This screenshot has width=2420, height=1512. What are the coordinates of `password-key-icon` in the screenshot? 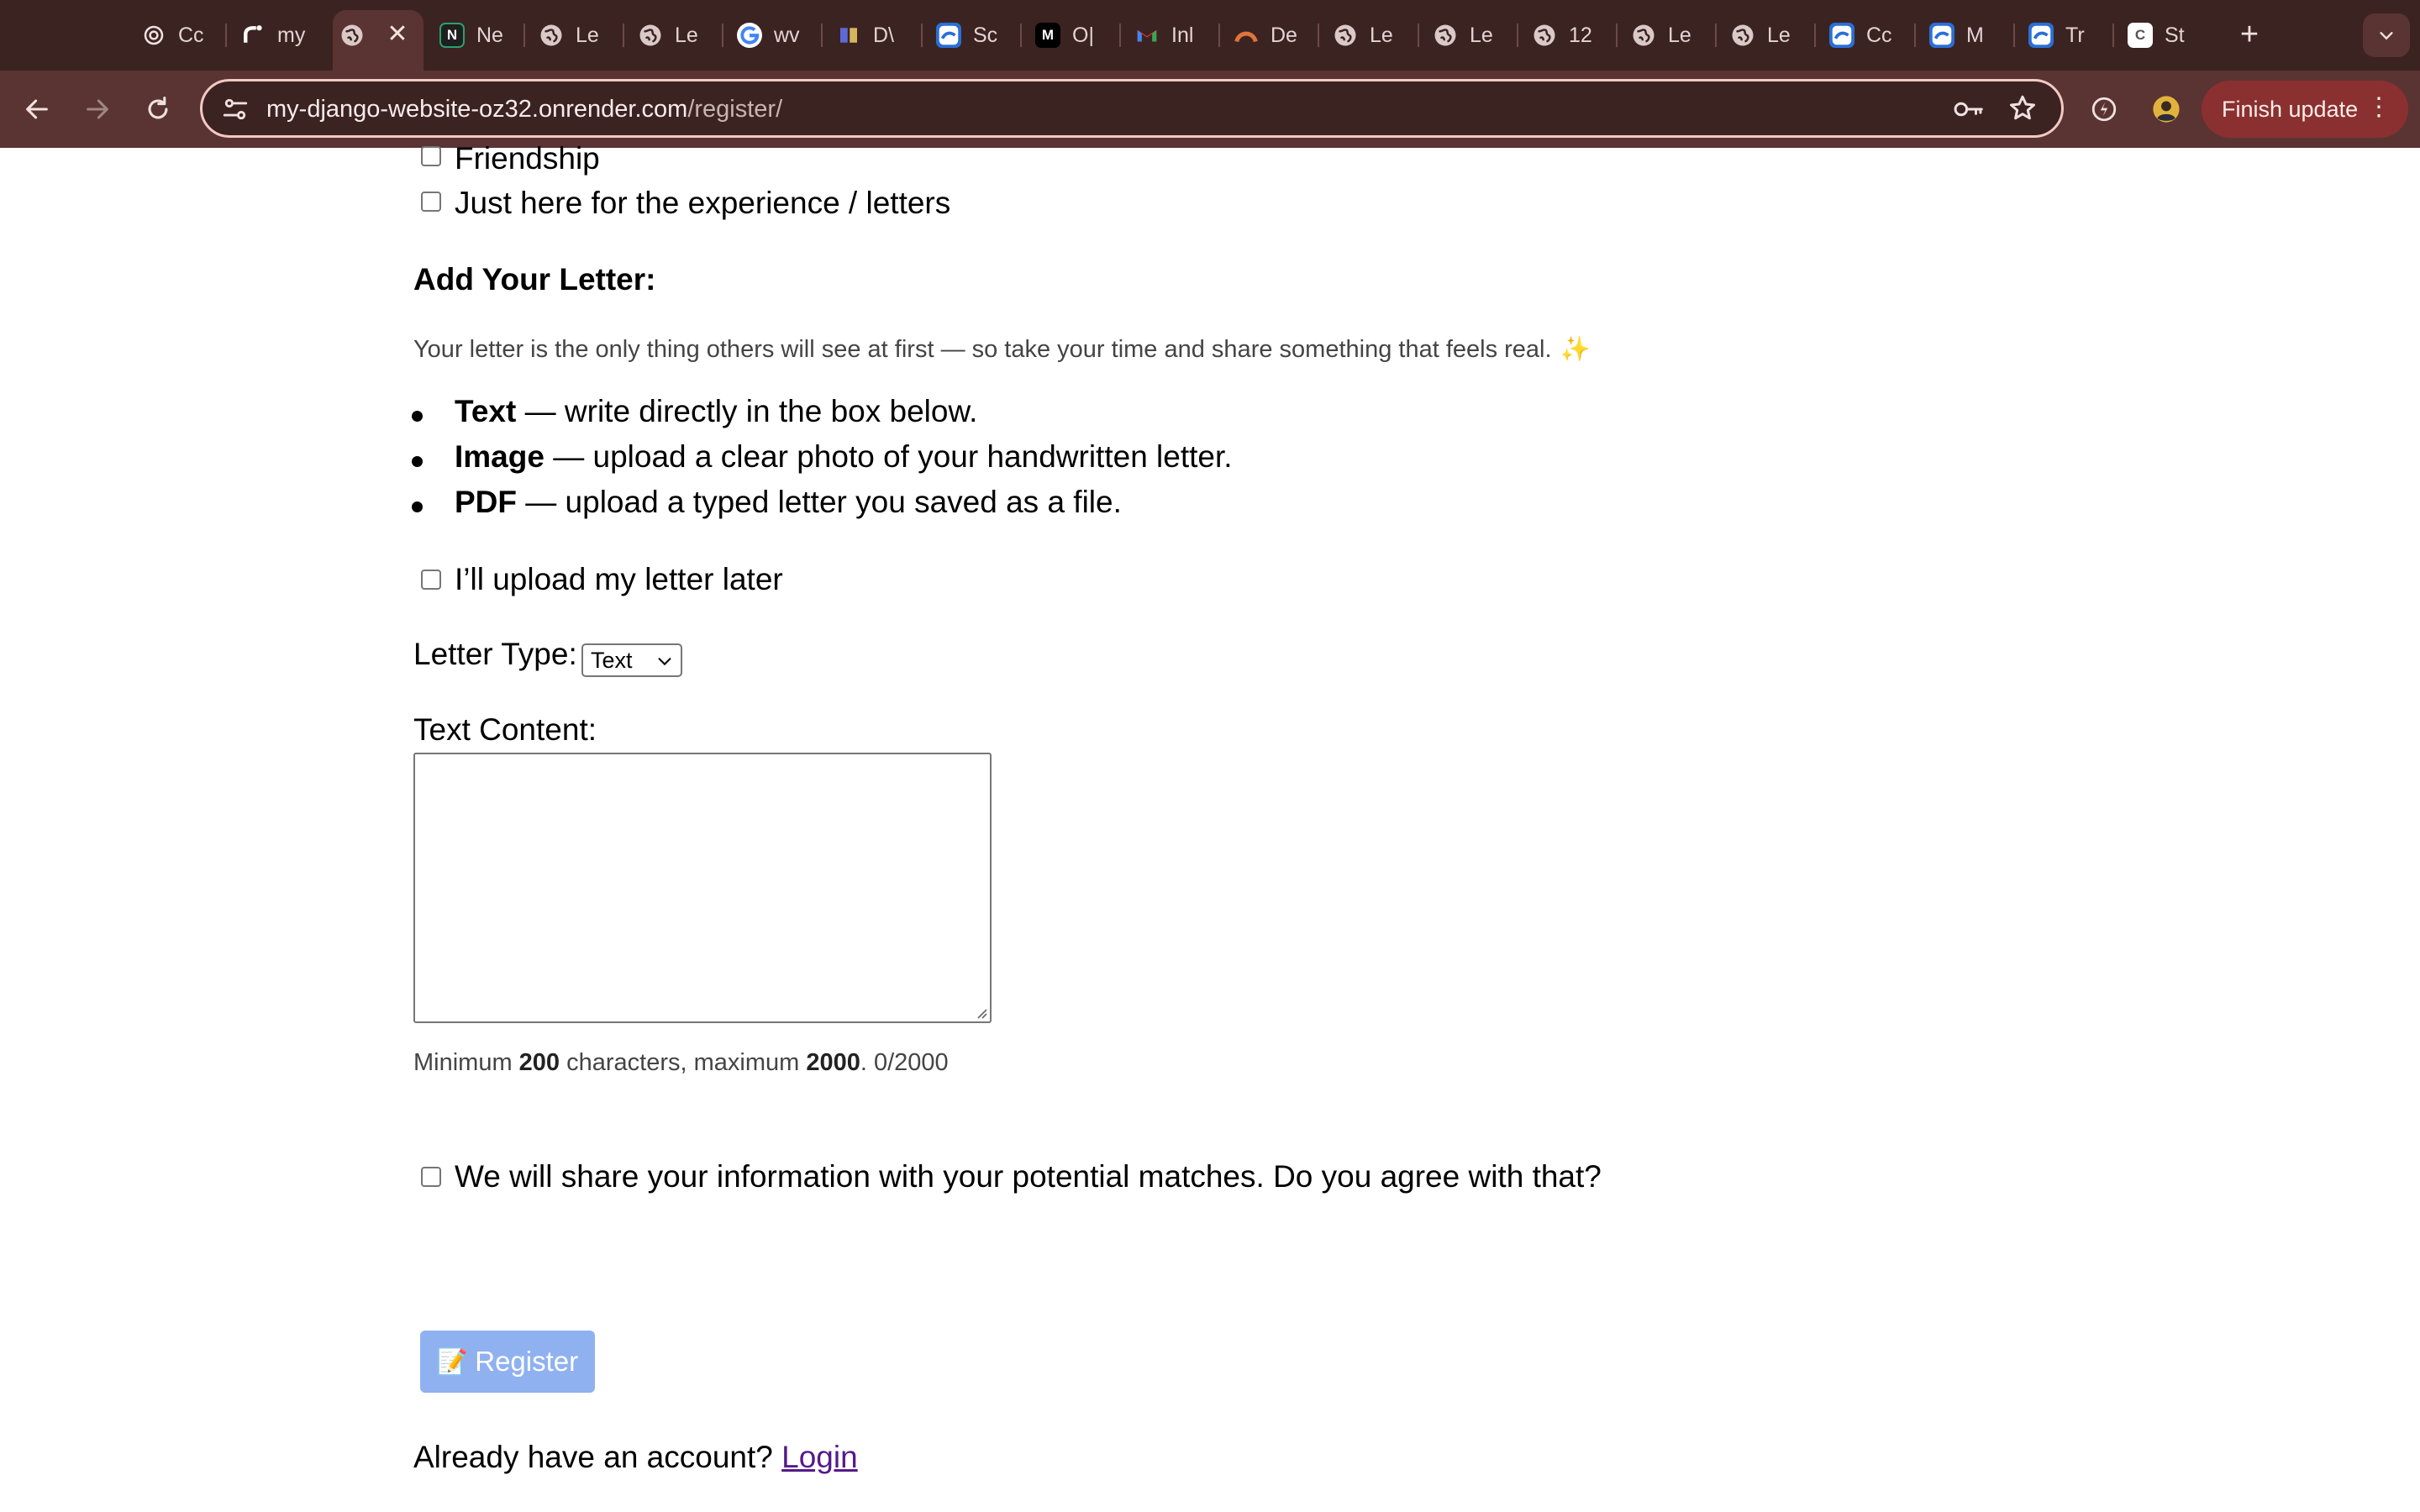 It's located at (1968, 109).